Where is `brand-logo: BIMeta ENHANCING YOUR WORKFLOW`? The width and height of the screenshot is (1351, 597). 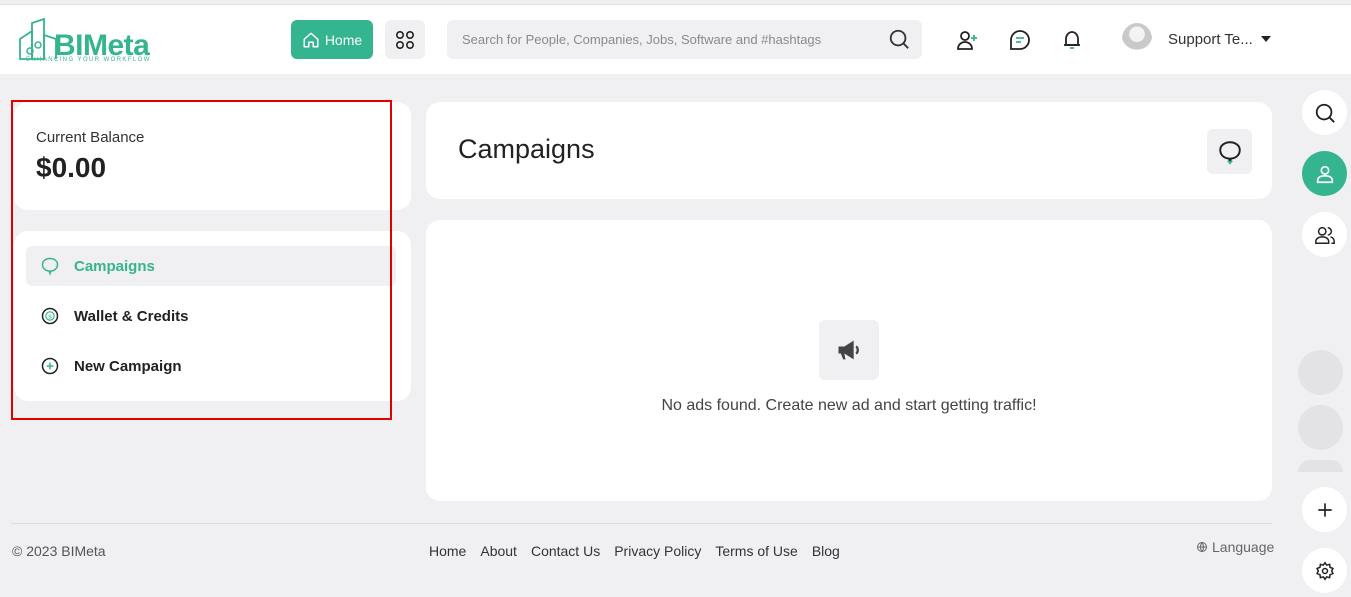 brand-logo: BIMeta ENHANCING YOUR WORKFLOW is located at coordinates (86, 41).